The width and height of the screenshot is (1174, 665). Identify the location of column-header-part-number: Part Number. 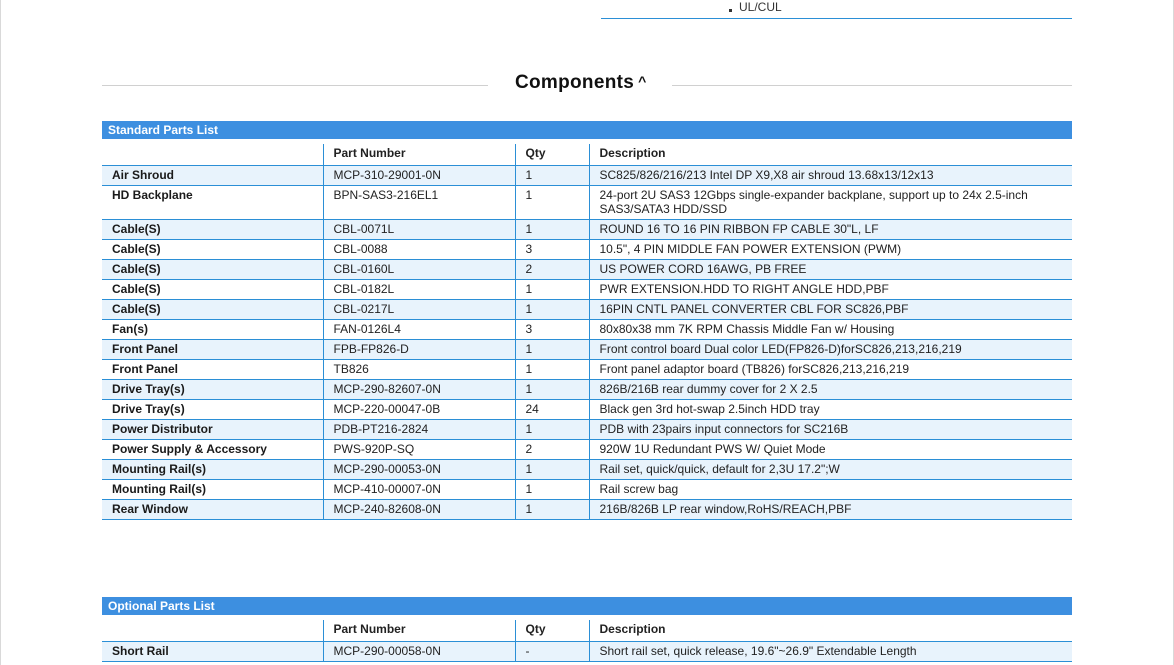
(418, 631).